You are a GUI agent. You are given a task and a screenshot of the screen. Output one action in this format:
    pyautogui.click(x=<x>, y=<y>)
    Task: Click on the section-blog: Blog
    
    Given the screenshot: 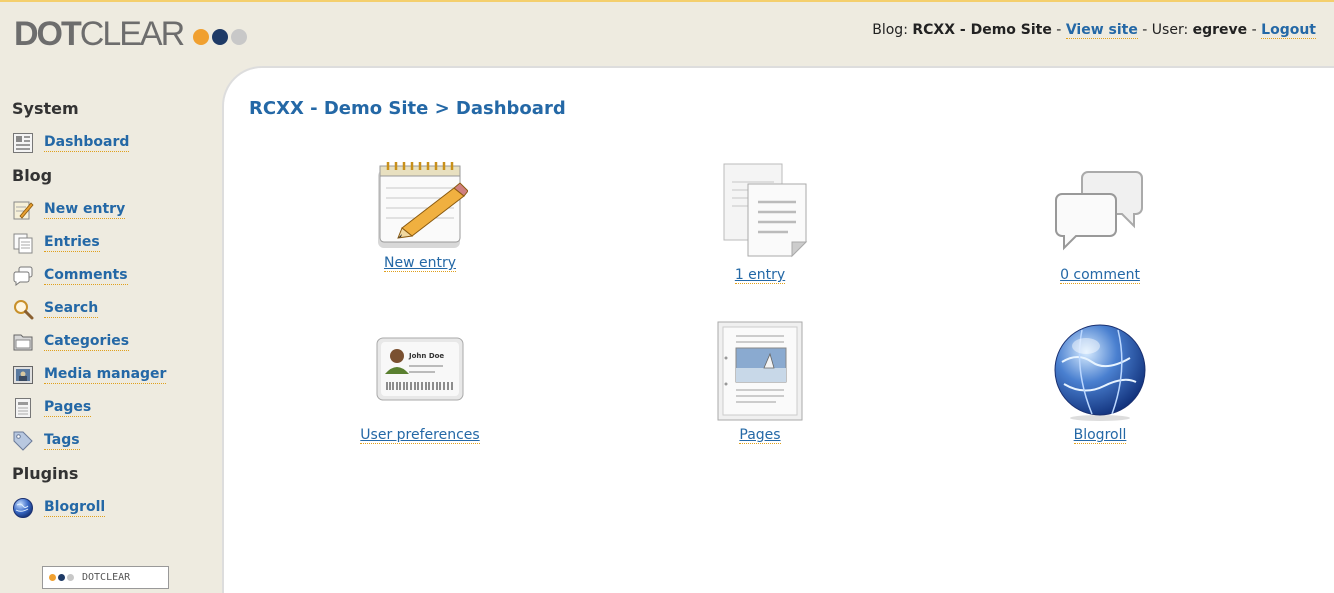 What is the action you would take?
    pyautogui.click(x=32, y=175)
    